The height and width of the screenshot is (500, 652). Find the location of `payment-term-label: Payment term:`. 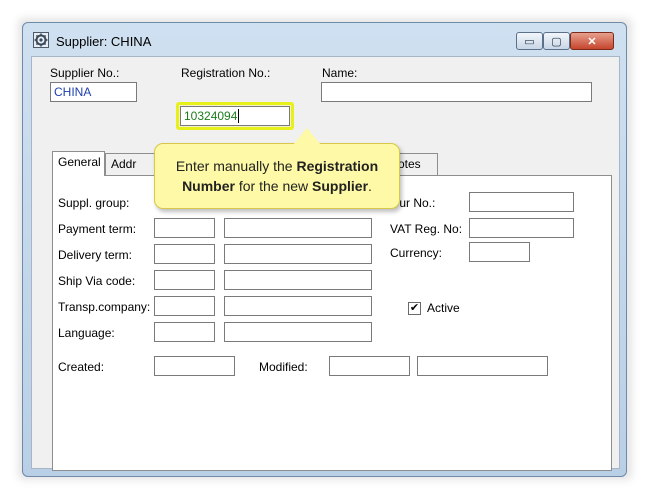

payment-term-label: Payment term: is located at coordinates (97, 229).